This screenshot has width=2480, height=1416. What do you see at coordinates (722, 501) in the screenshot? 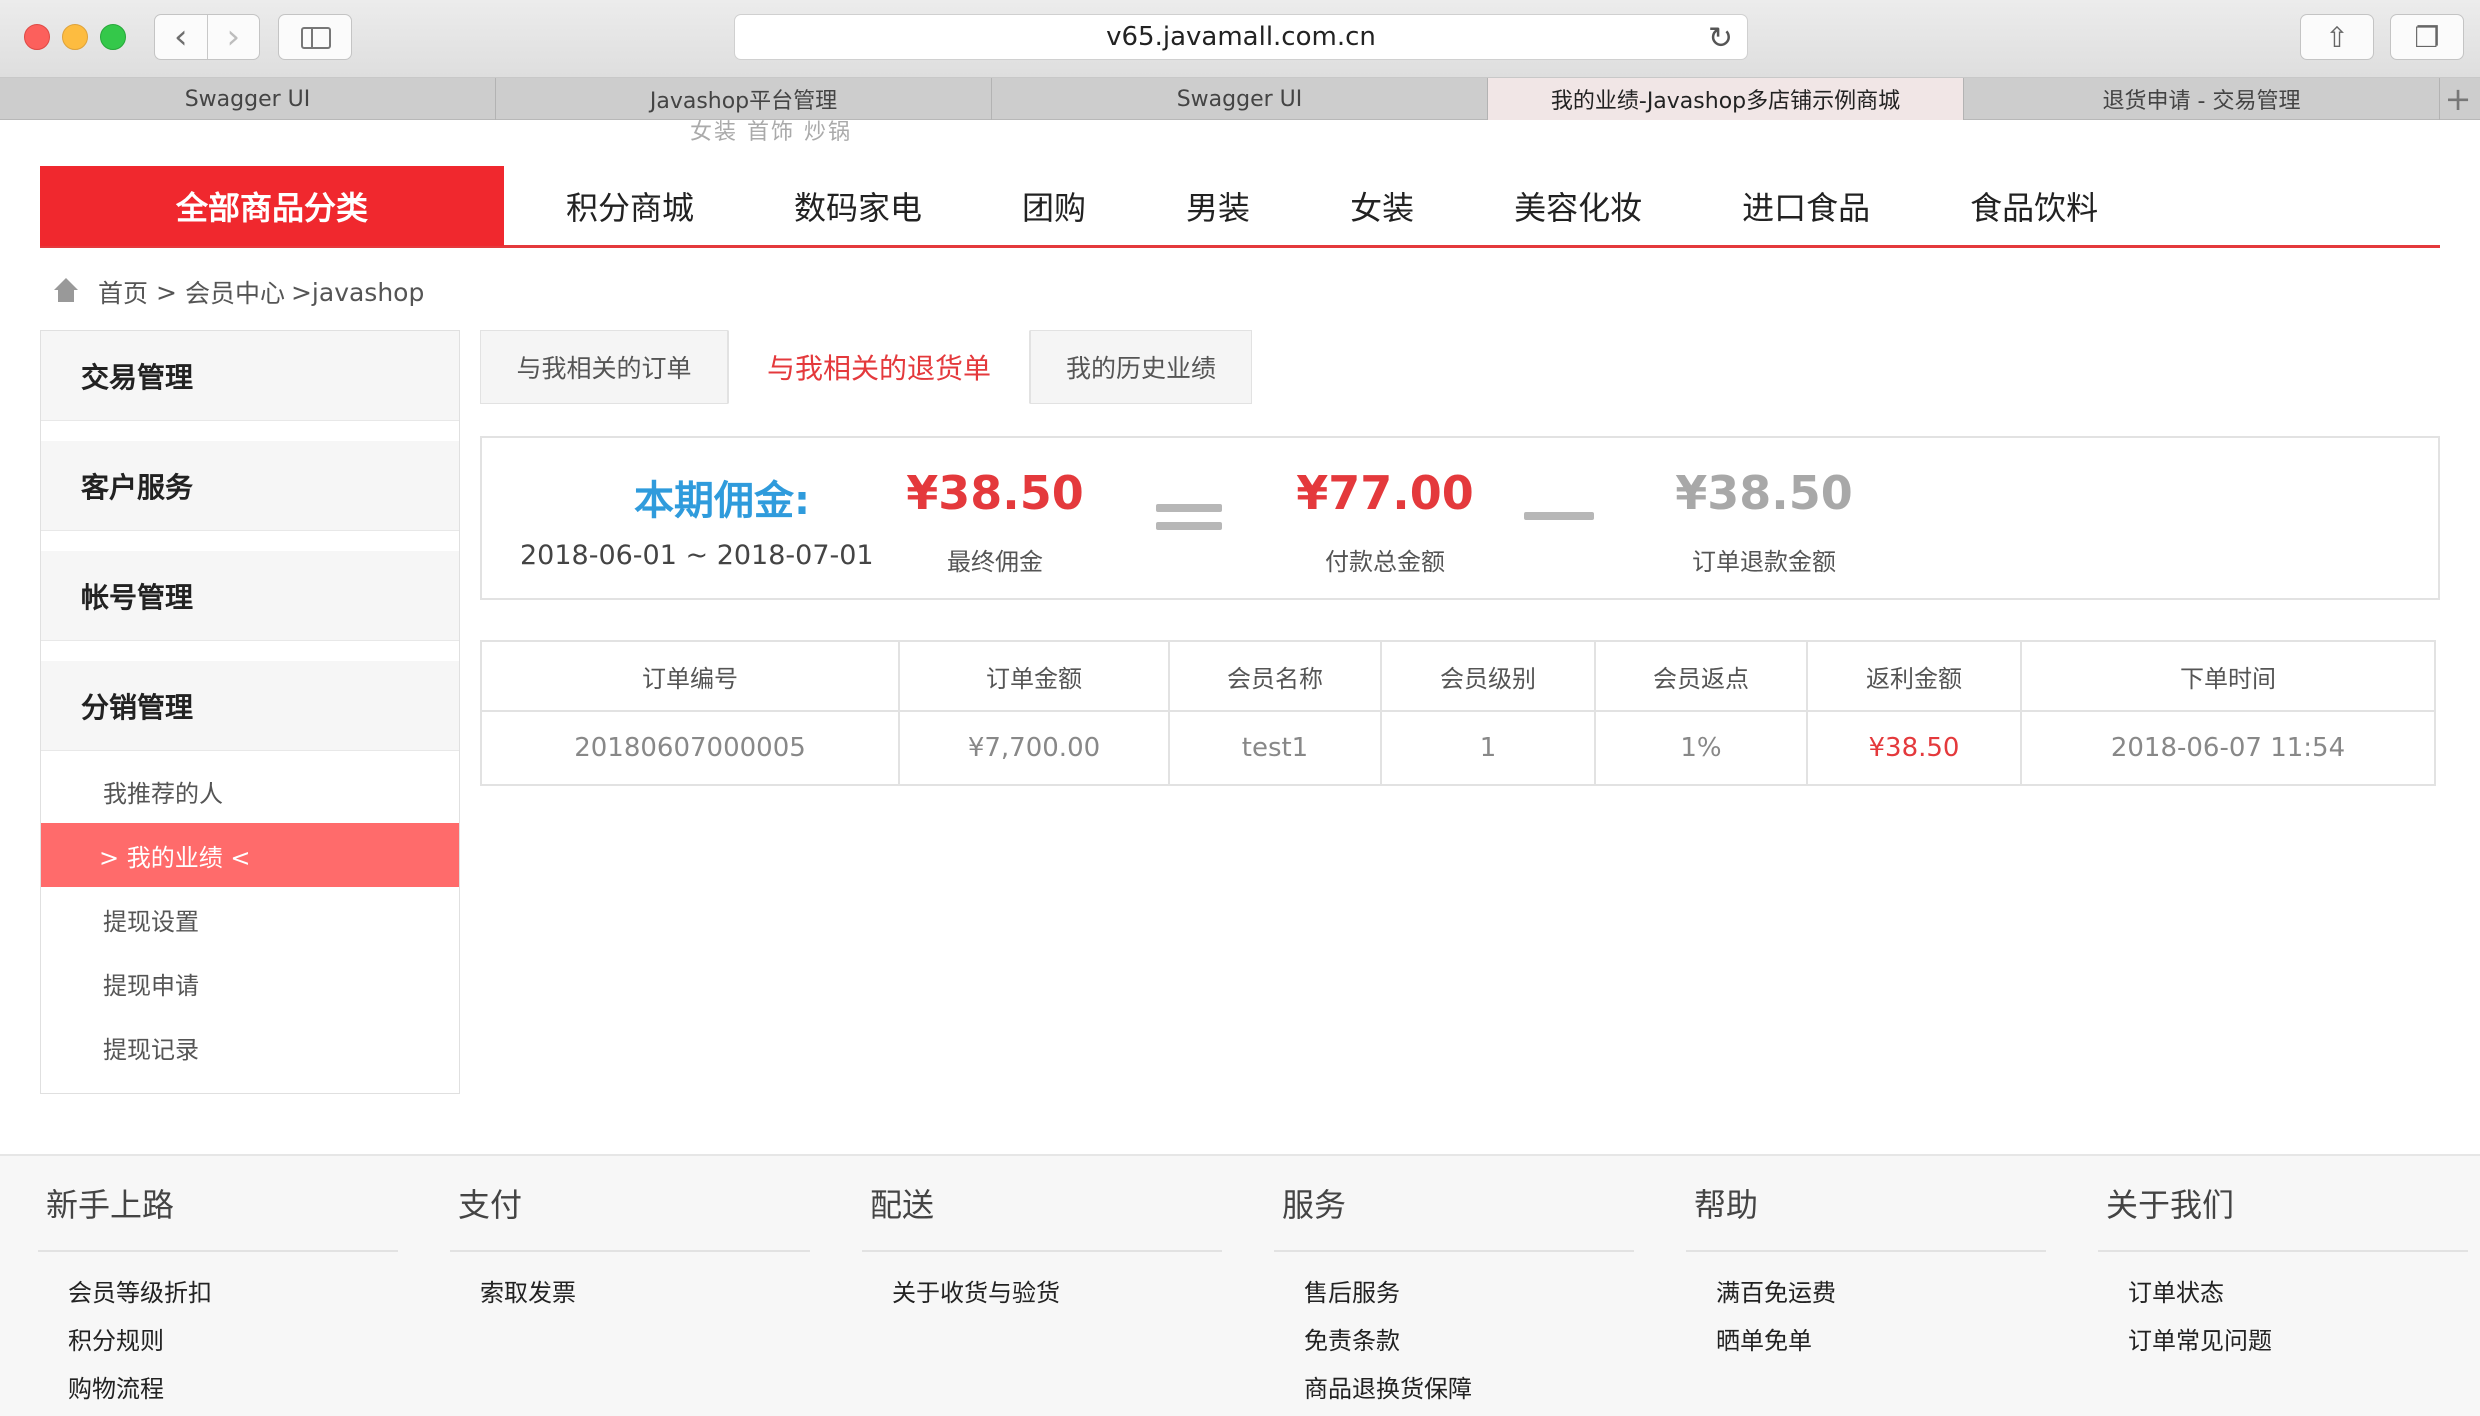
I see `commission-title: 本期佣金:` at bounding box center [722, 501].